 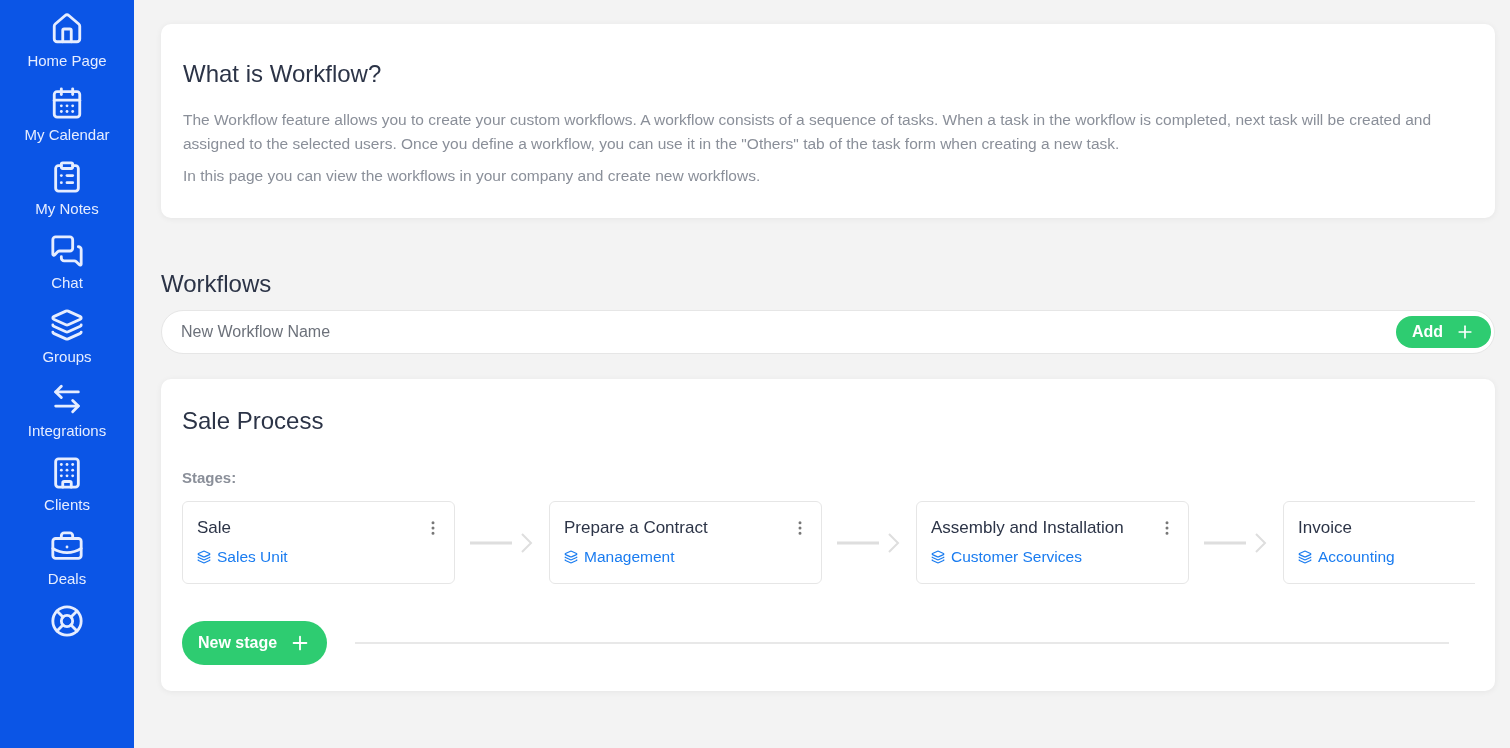 I want to click on sidebar-item: My Notes, so click(x=67, y=188).